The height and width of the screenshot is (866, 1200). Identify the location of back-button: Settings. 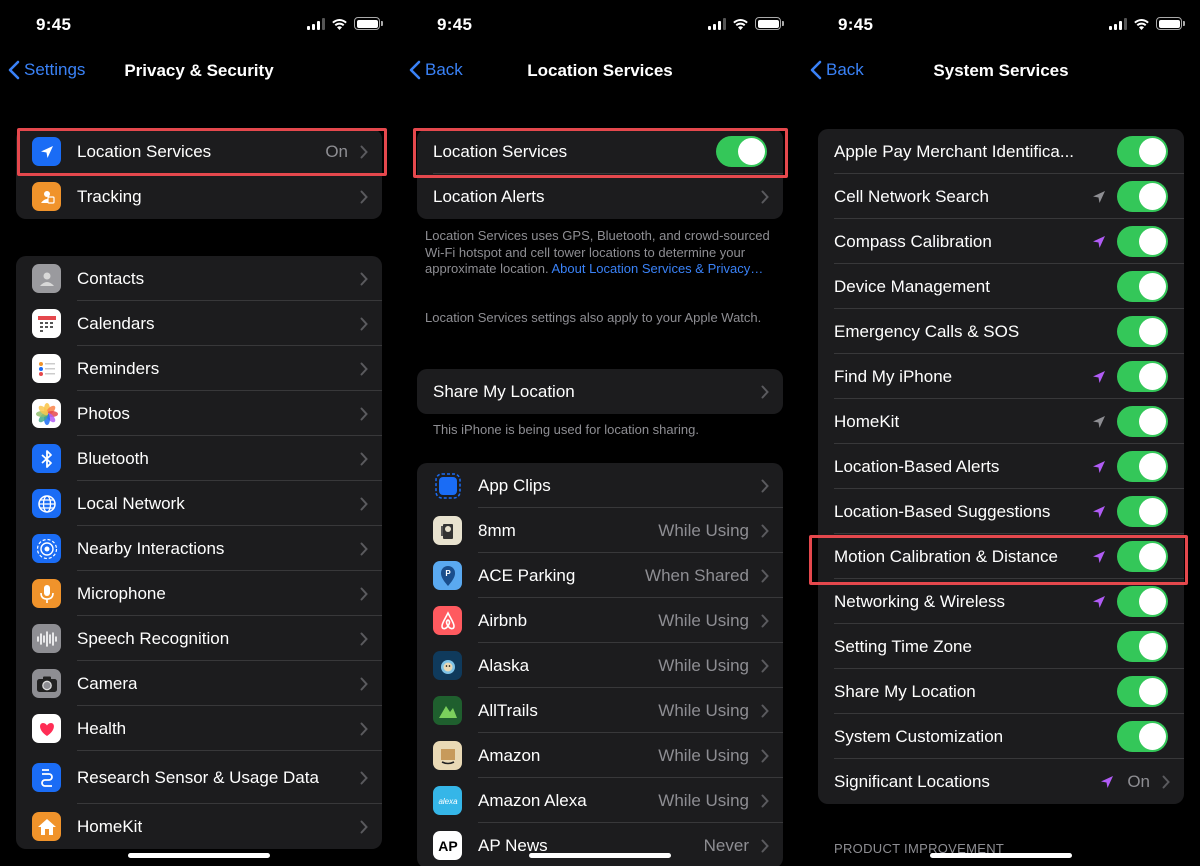
(46, 70).